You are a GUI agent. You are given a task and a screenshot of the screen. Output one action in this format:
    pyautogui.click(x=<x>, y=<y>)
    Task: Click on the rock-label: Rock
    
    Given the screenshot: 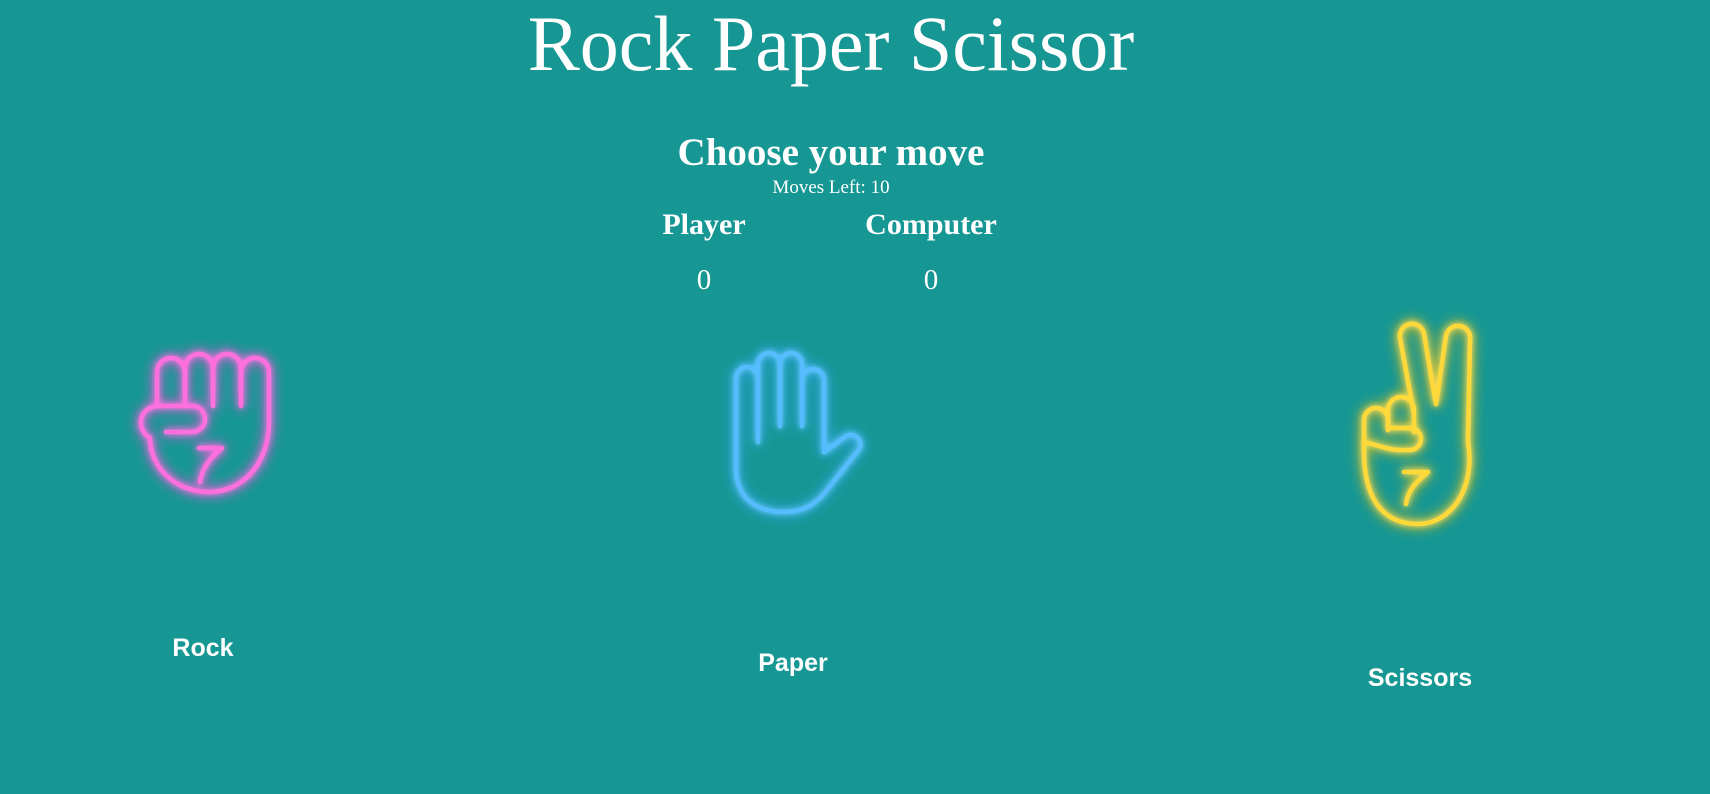 What is the action you would take?
    pyautogui.click(x=203, y=648)
    